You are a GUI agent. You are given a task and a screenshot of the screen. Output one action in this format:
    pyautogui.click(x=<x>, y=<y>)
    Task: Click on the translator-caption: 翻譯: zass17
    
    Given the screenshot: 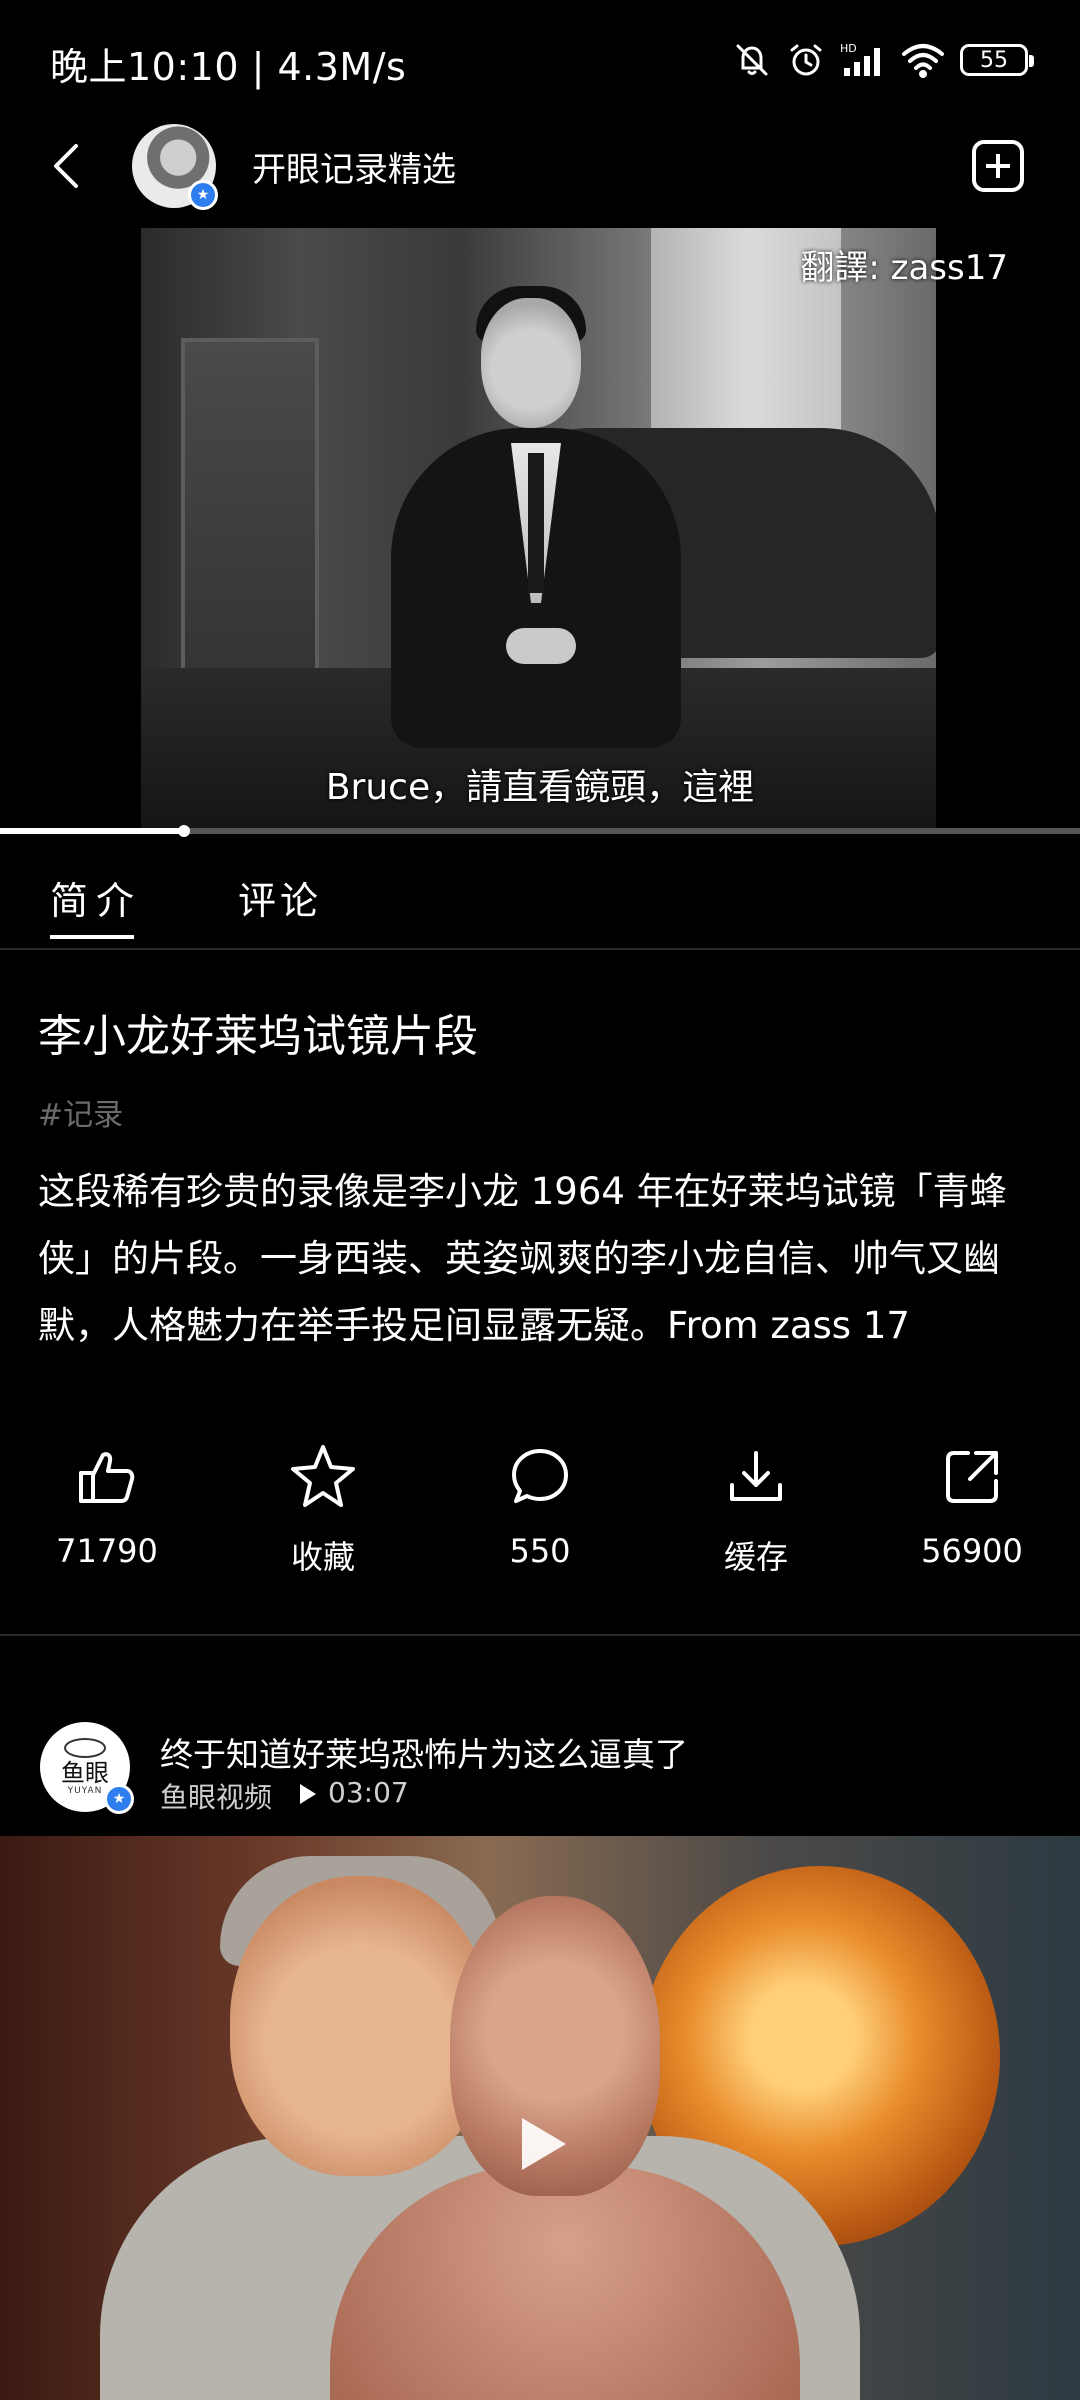 What is the action you would take?
    pyautogui.click(x=904, y=268)
    